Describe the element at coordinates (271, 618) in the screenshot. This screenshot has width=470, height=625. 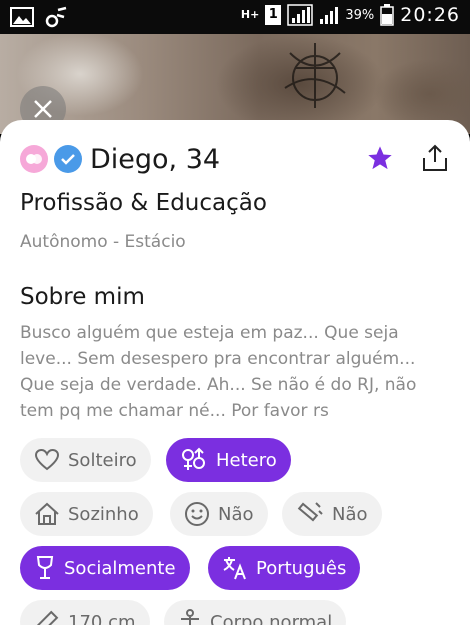
I see `chip-label: Corpo normal` at that location.